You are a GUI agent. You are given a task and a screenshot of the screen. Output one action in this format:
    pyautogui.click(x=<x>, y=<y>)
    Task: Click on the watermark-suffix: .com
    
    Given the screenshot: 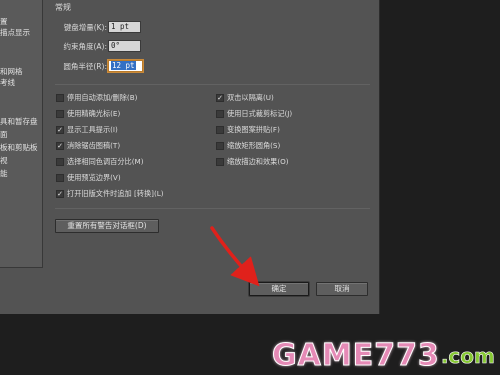 What is the action you would take?
    pyautogui.click(x=468, y=355)
    